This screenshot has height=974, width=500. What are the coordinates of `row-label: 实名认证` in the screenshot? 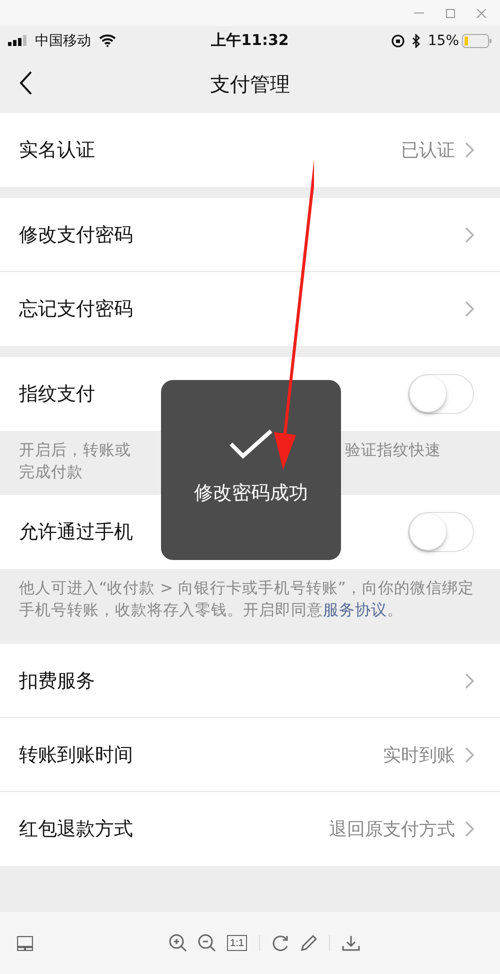 It's located at (57, 150).